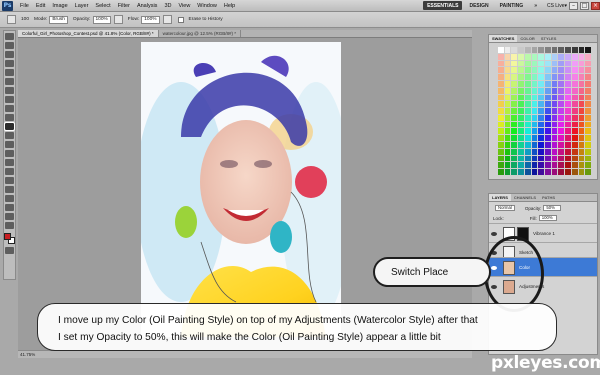  What do you see at coordinates (9, 99) in the screenshot?
I see `brush-tool-icon` at bounding box center [9, 99].